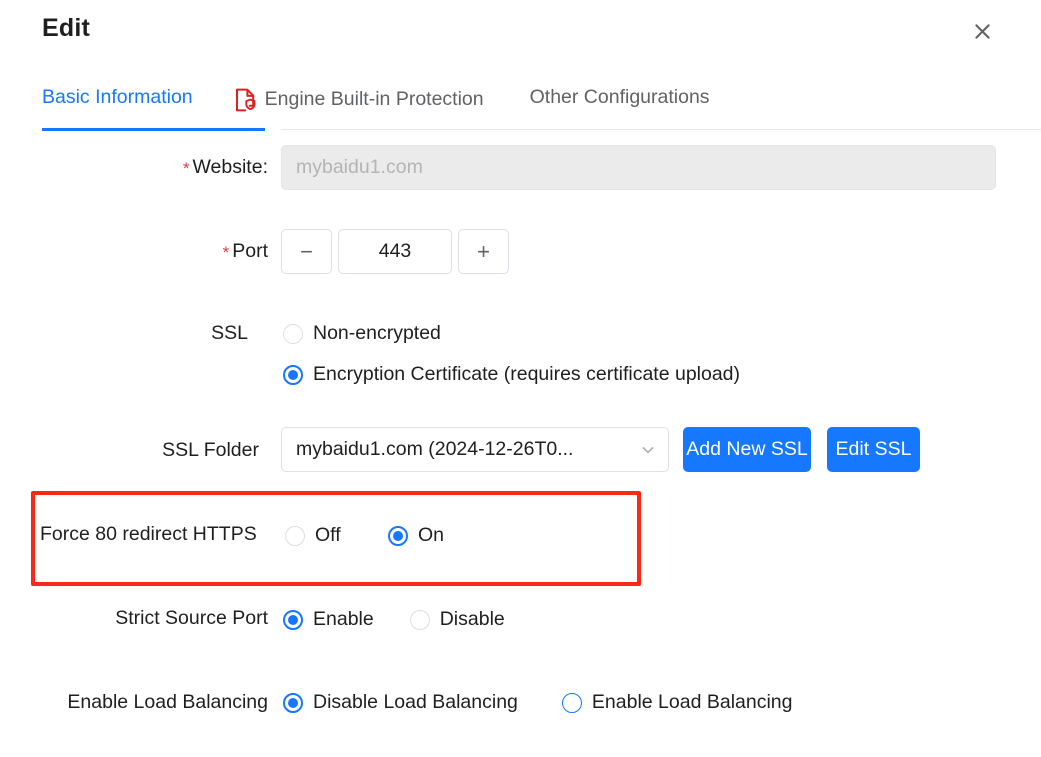 The height and width of the screenshot is (757, 1041). I want to click on ssl-option-group-row-1: Non-encrypted, so click(362, 333).